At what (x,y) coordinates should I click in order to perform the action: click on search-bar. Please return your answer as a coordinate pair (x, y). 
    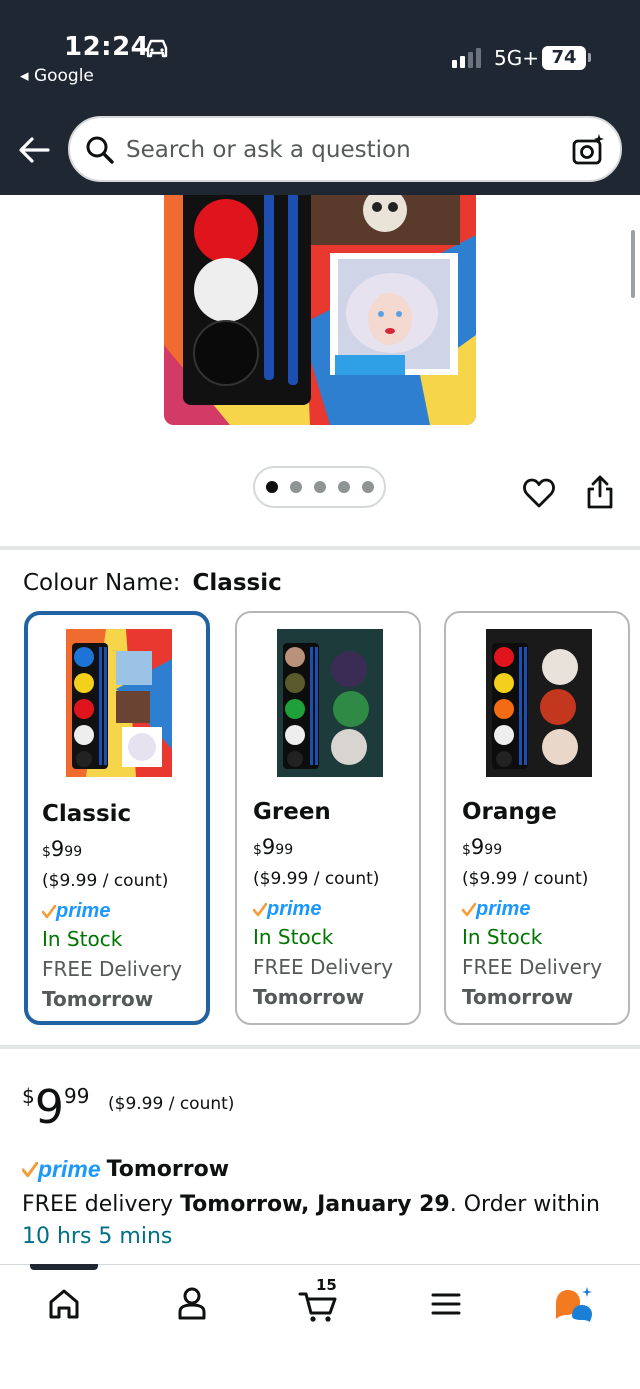
    Looking at the image, I should click on (345, 149).